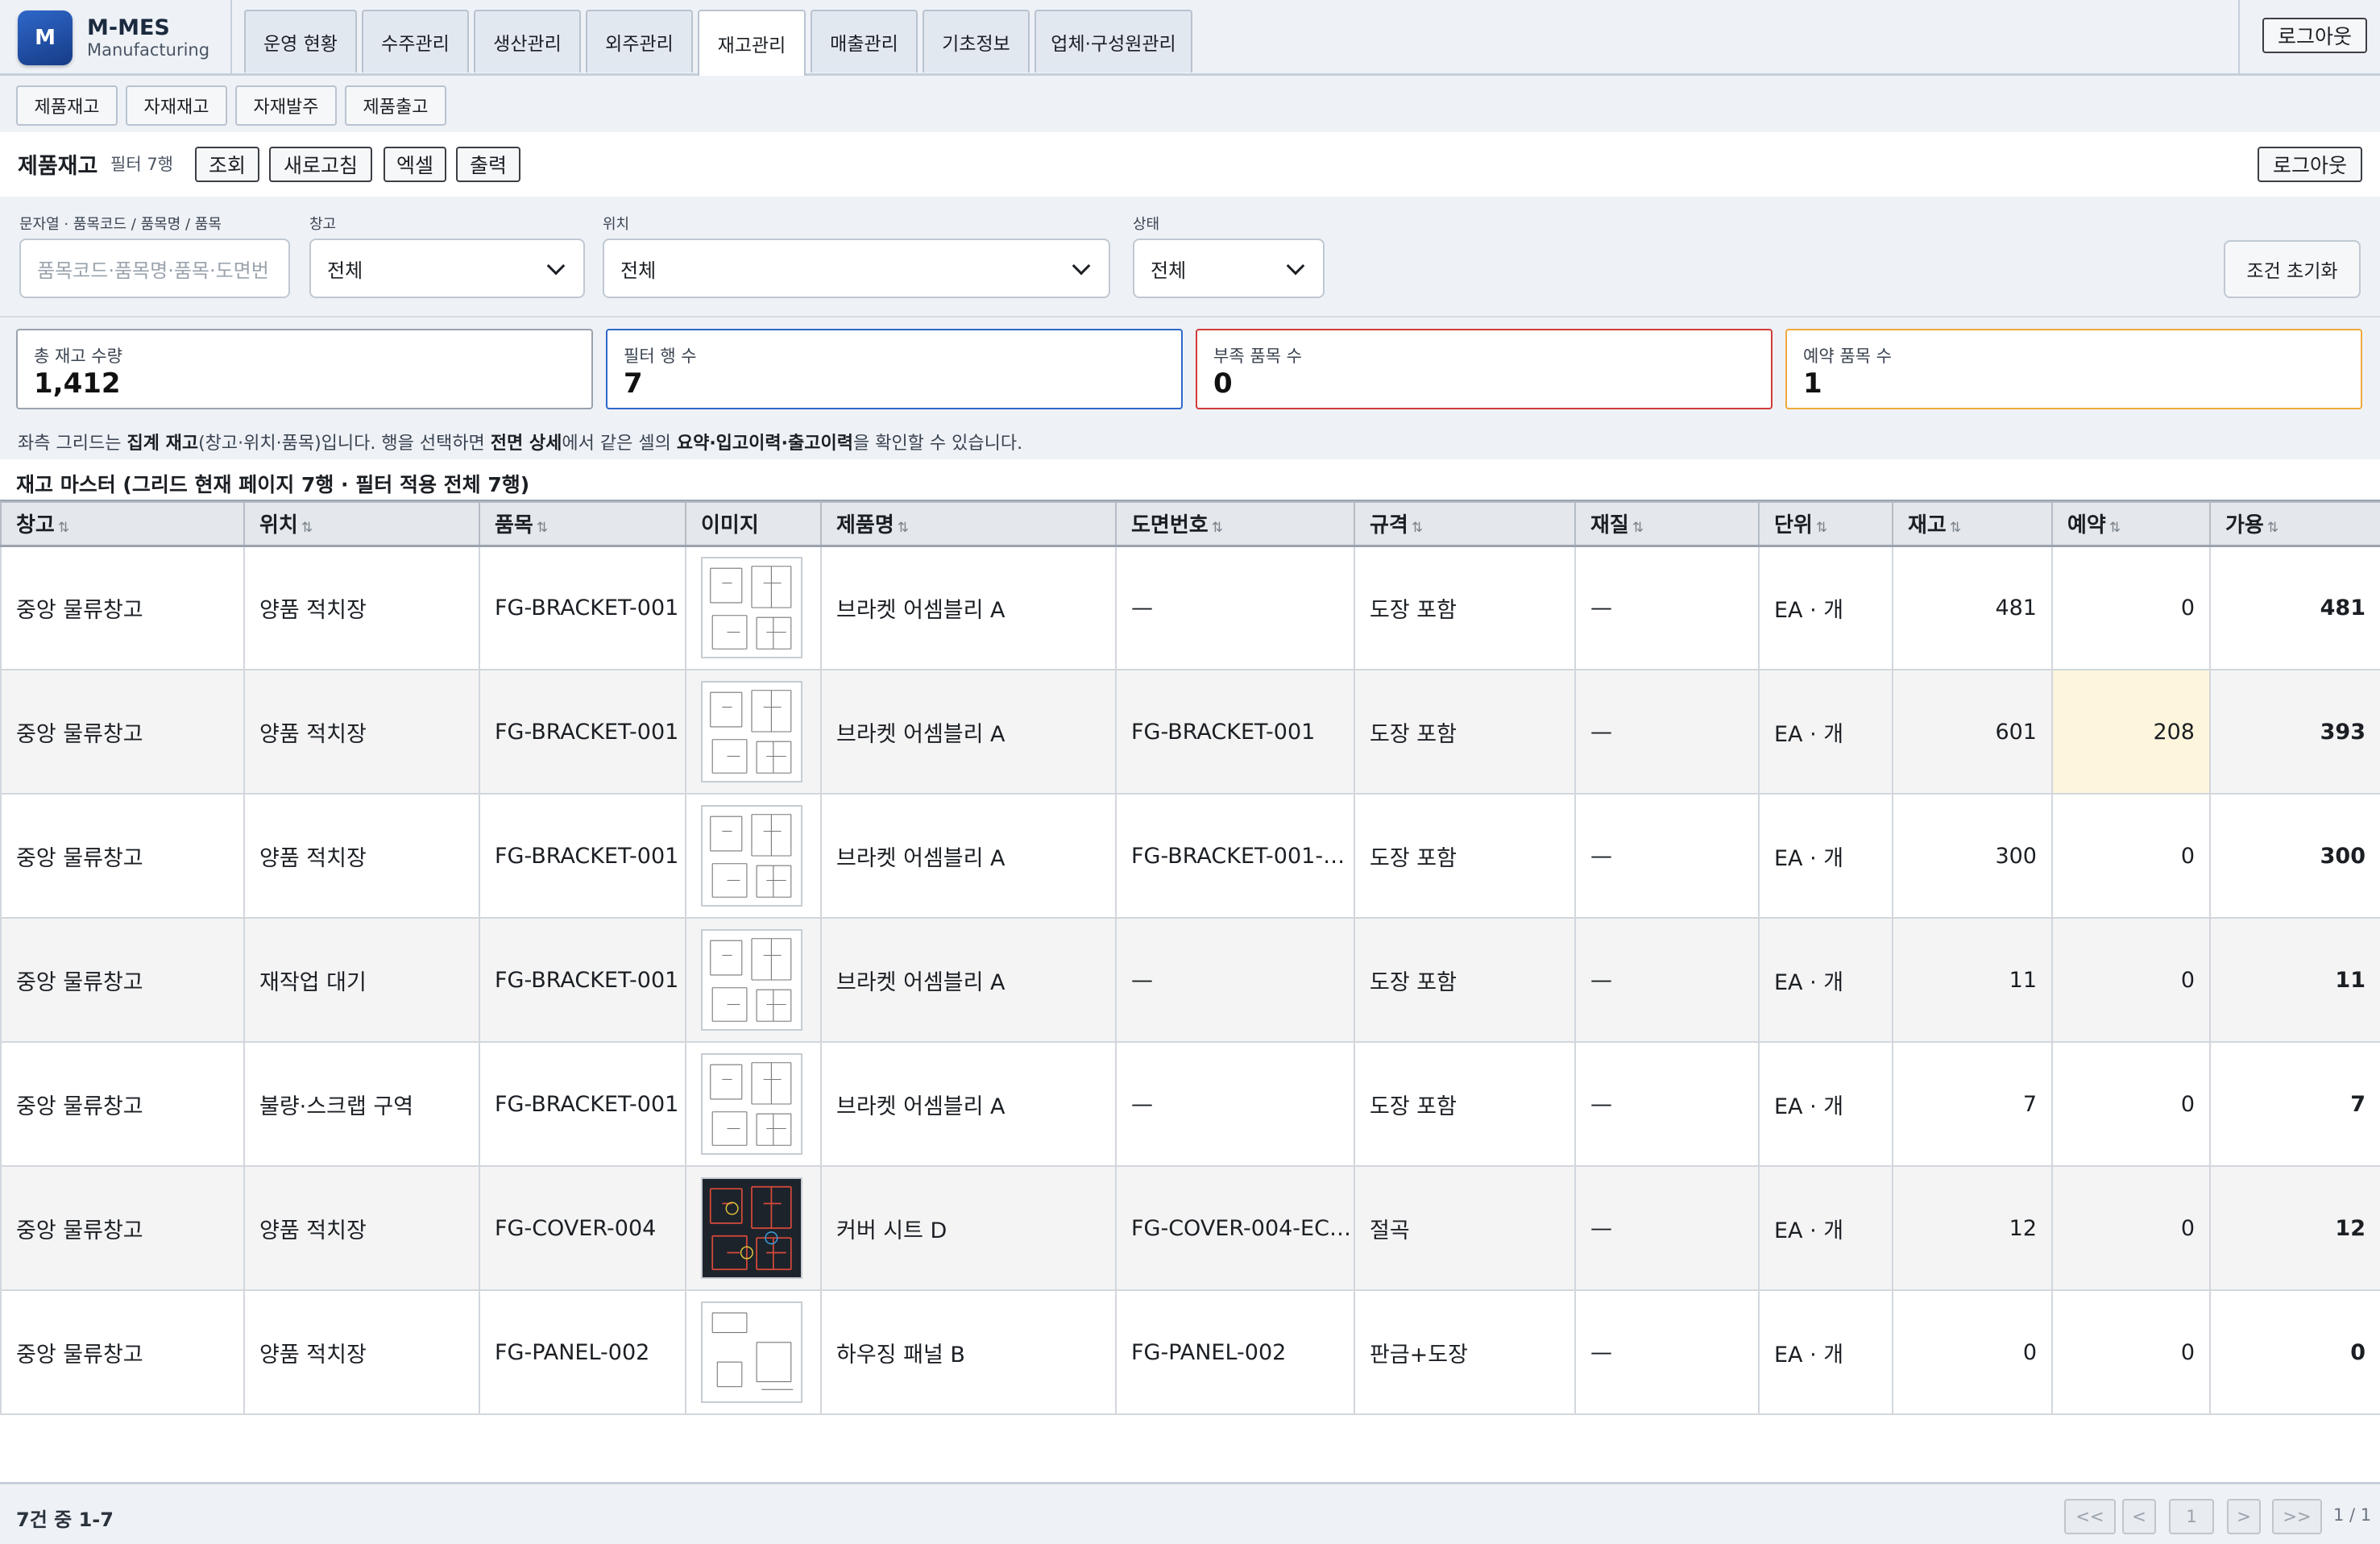 This screenshot has height=1544, width=2380. Describe the element at coordinates (45, 37) in the screenshot. I see `app-logo: M` at that location.